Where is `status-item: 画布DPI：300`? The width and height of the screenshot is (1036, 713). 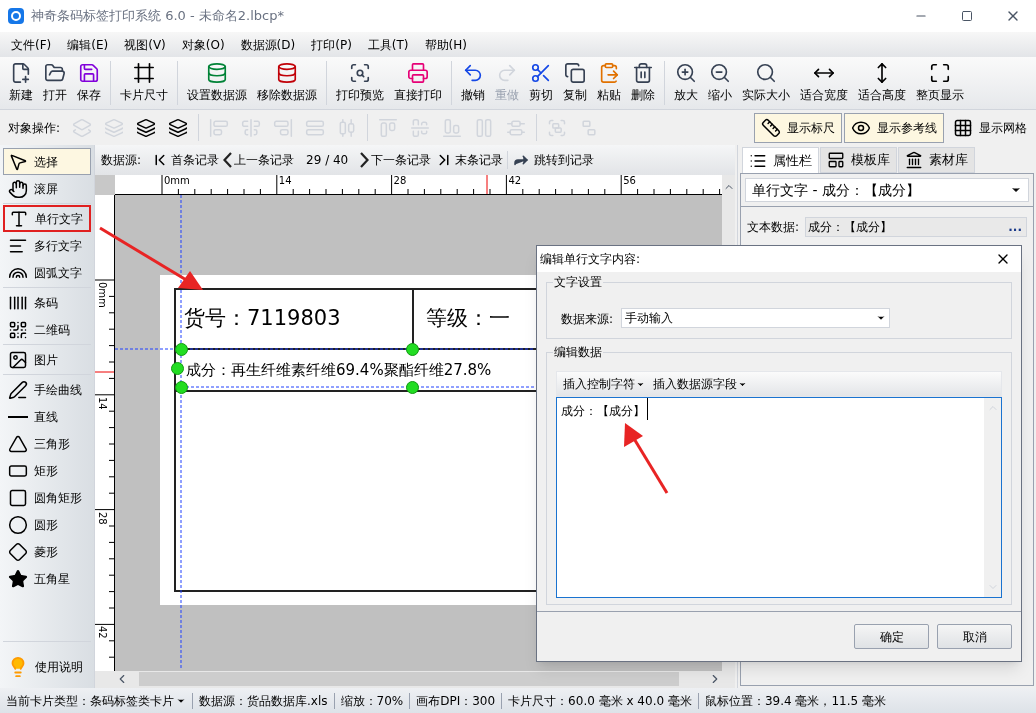 status-item: 画布DPI：300 is located at coordinates (456, 701).